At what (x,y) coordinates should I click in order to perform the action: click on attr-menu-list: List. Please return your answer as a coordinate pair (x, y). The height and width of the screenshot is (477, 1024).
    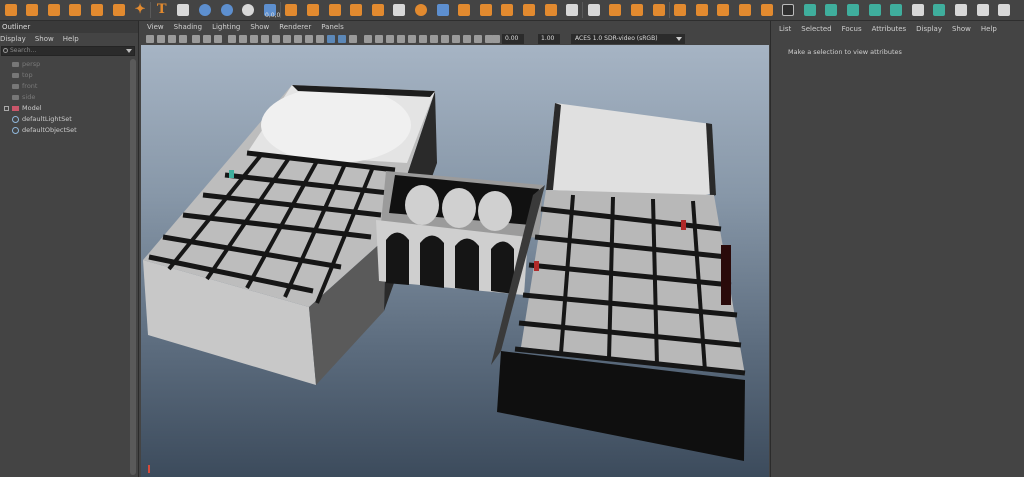
    Looking at the image, I should click on (785, 29).